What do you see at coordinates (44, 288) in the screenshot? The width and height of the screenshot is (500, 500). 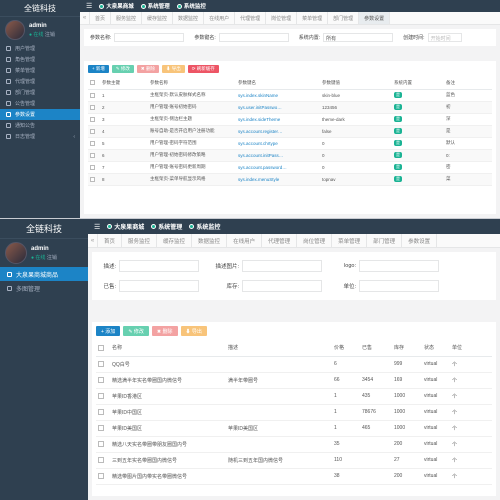 I see `sidebar-item: 多图管理` at bounding box center [44, 288].